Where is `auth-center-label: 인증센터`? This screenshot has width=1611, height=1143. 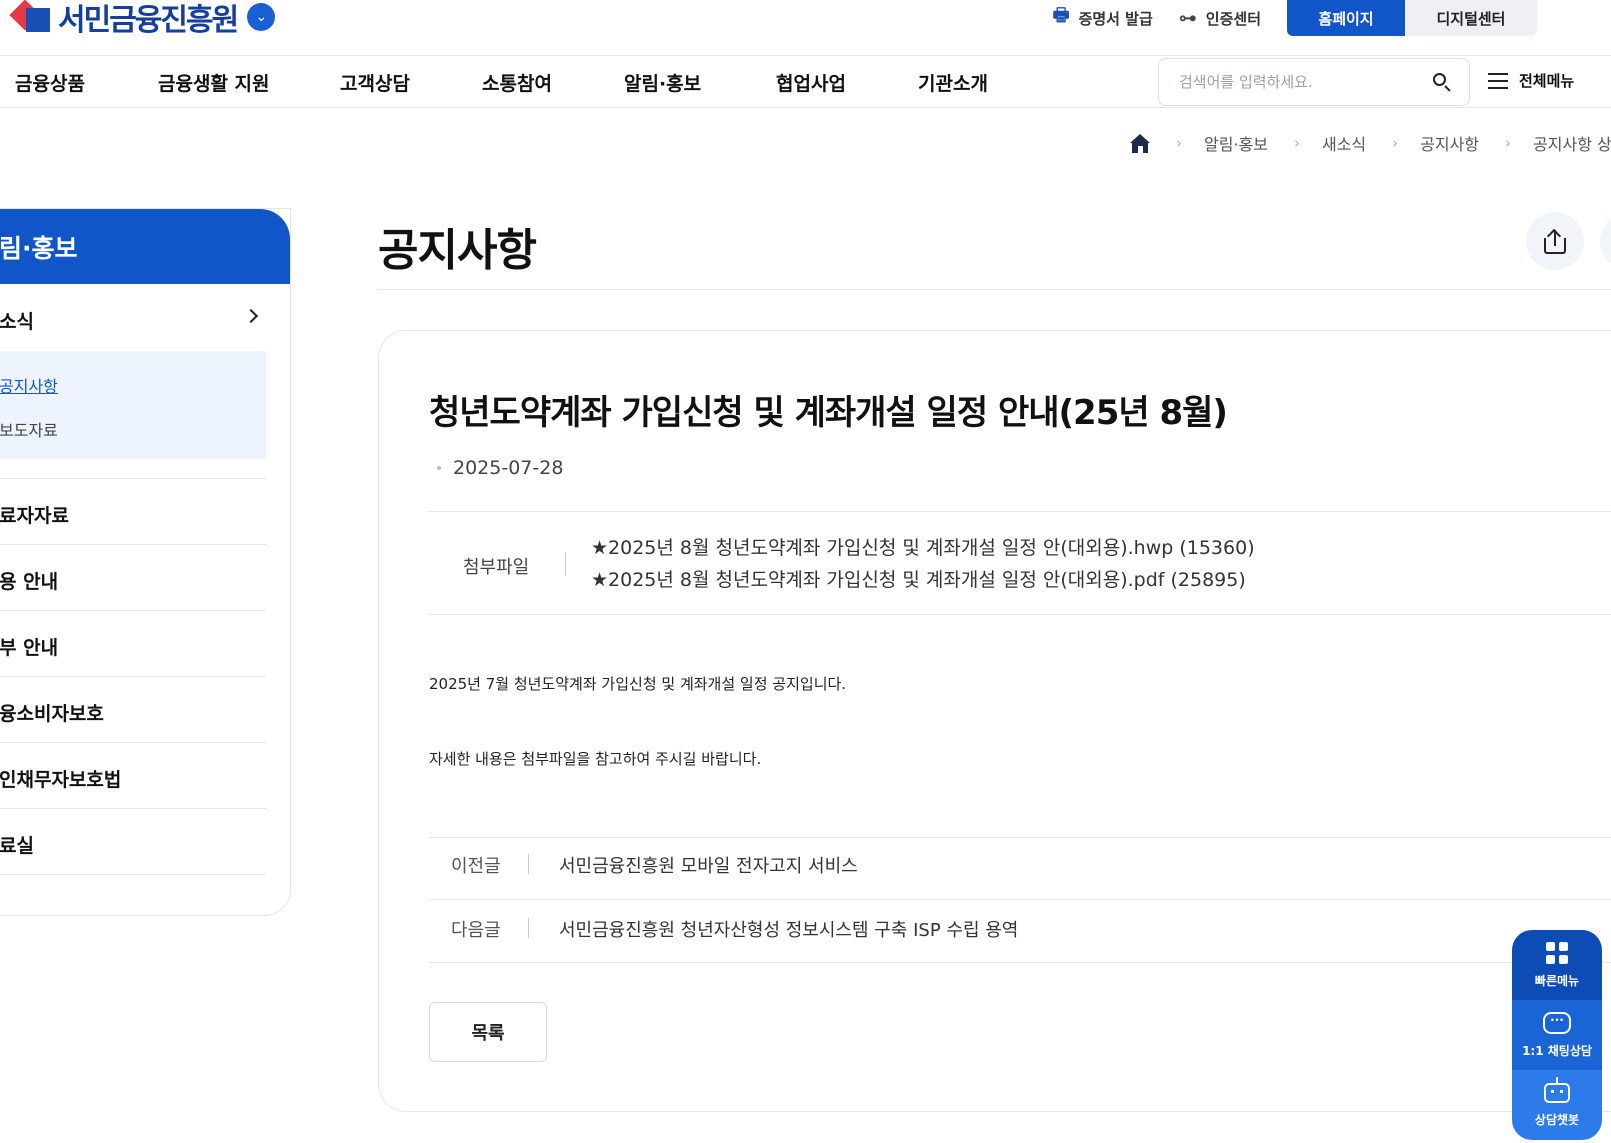 auth-center-label: 인증센터 is located at coordinates (1233, 18).